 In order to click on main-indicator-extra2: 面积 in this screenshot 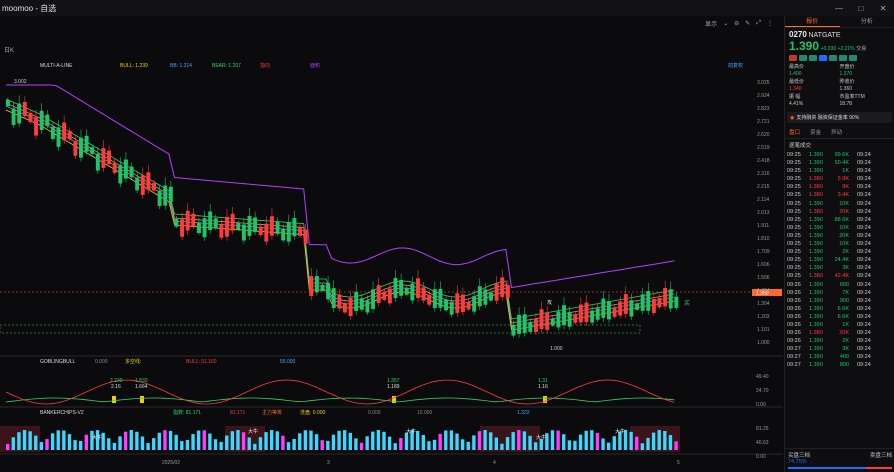, I will do `click(315, 65)`.